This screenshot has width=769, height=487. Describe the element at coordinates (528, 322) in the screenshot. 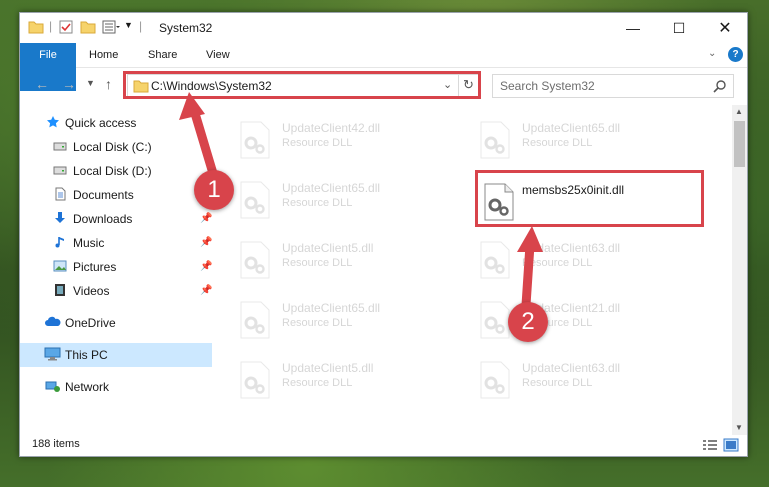

I see `step-2-badge: 2` at that location.